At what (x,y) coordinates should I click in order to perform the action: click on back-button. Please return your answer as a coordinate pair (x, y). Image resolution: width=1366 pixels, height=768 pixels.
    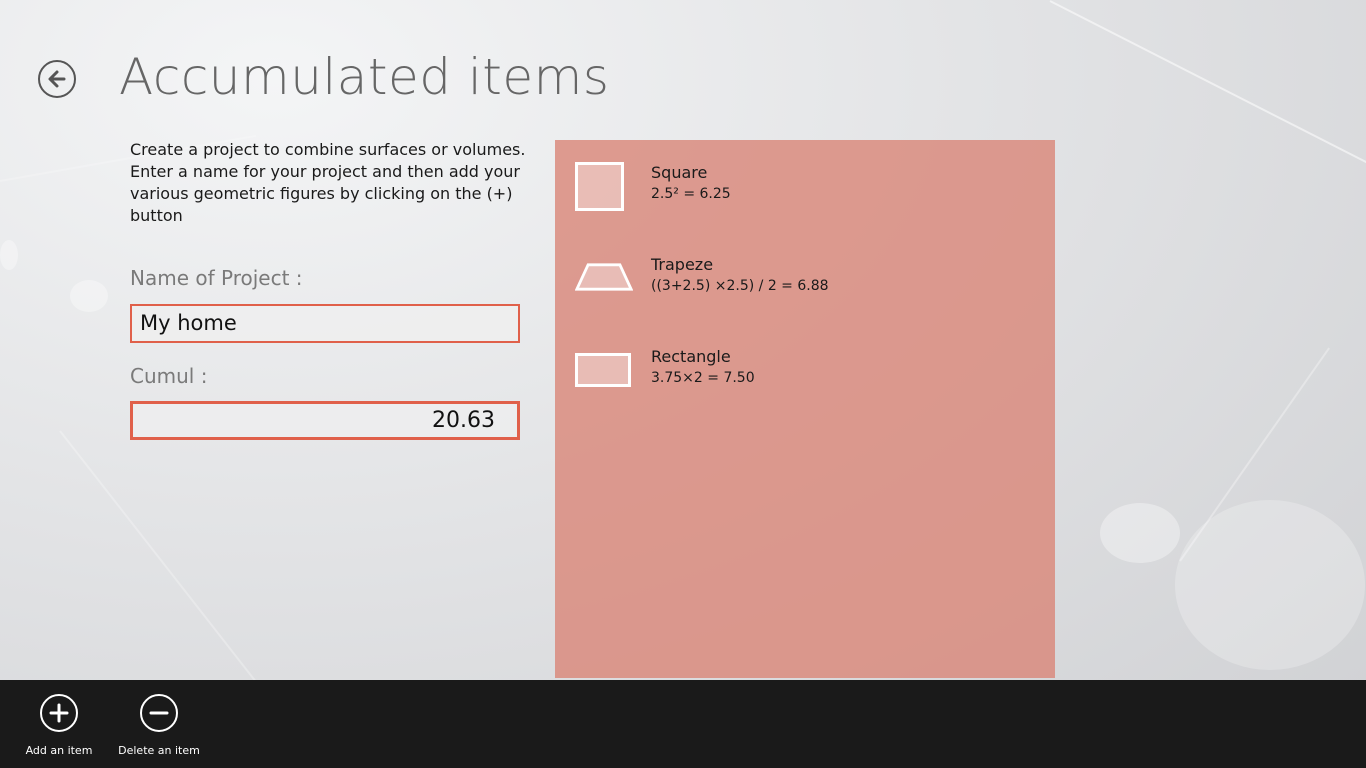
    Looking at the image, I should click on (57, 79).